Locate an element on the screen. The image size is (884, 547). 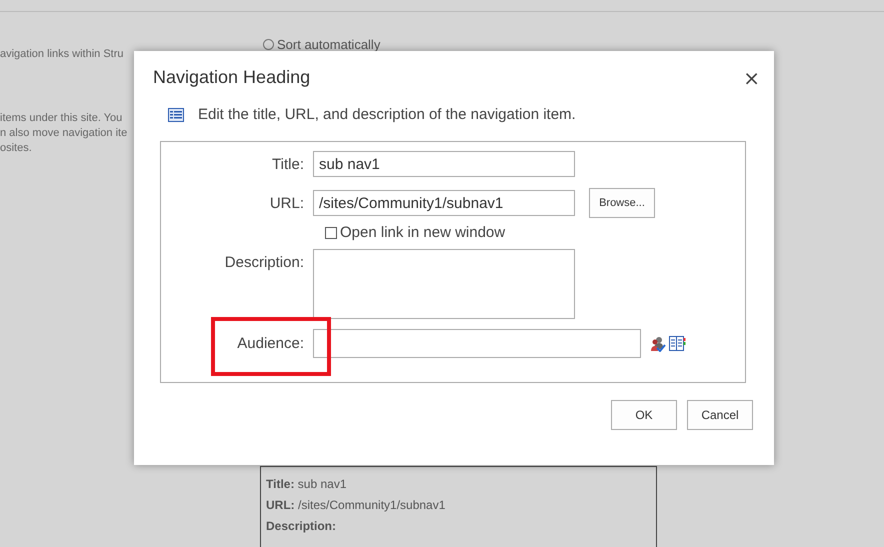
dialog-button: Cancel is located at coordinates (720, 415).